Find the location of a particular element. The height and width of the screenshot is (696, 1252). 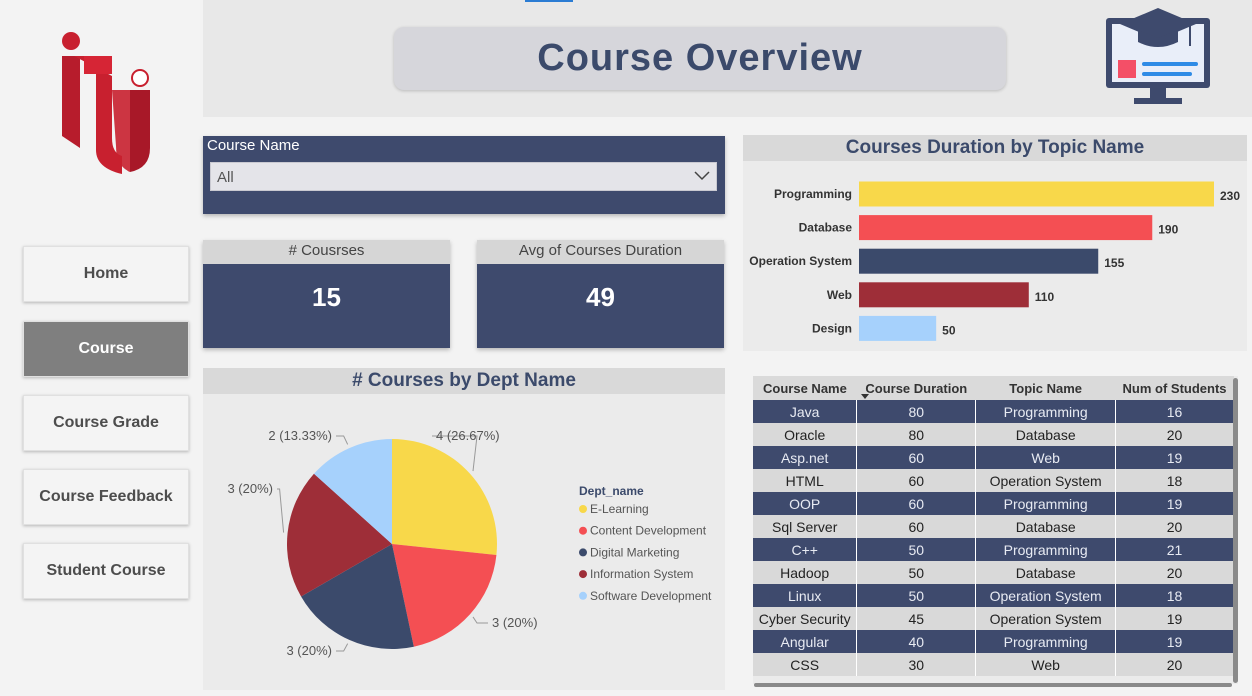

table-cell: 16 is located at coordinates (1174, 411).